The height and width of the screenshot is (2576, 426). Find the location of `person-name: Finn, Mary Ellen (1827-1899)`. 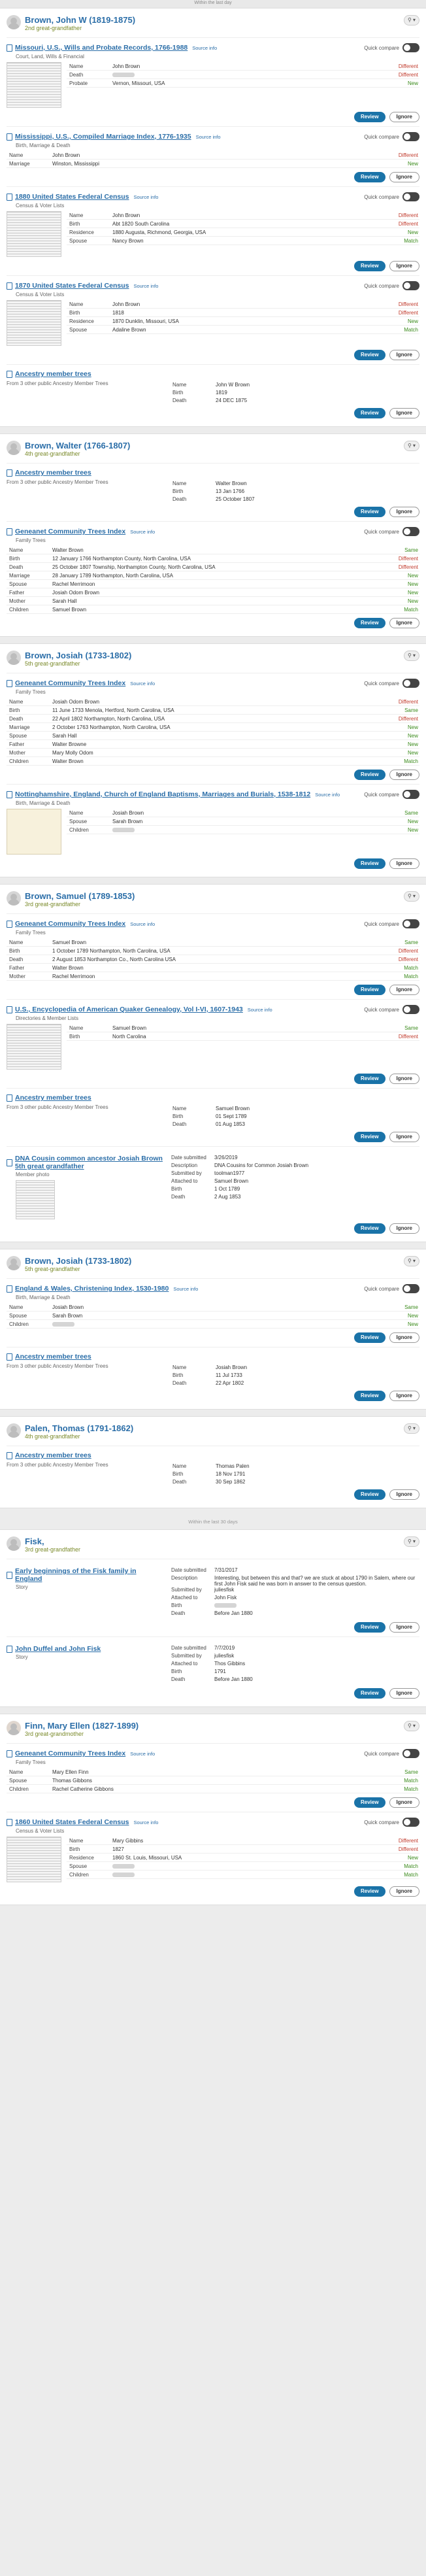

person-name: Finn, Mary Ellen (1827-1899) is located at coordinates (82, 1726).